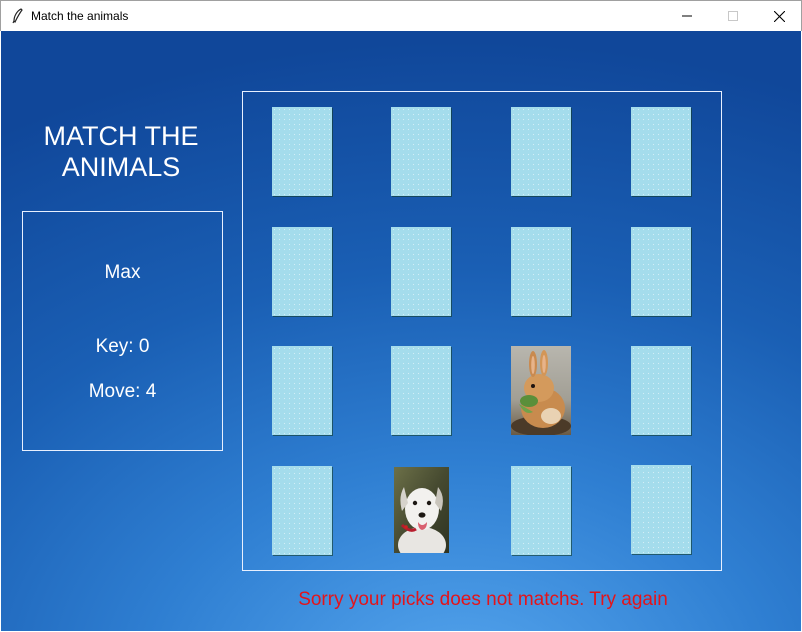 This screenshot has width=802, height=632. I want to click on card-r3-c0, so click(302, 510).